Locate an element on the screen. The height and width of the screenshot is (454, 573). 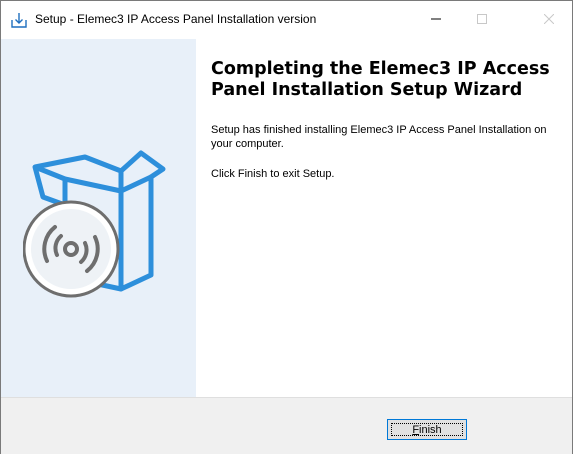
finish-label-rest: inish is located at coordinates (430, 429).